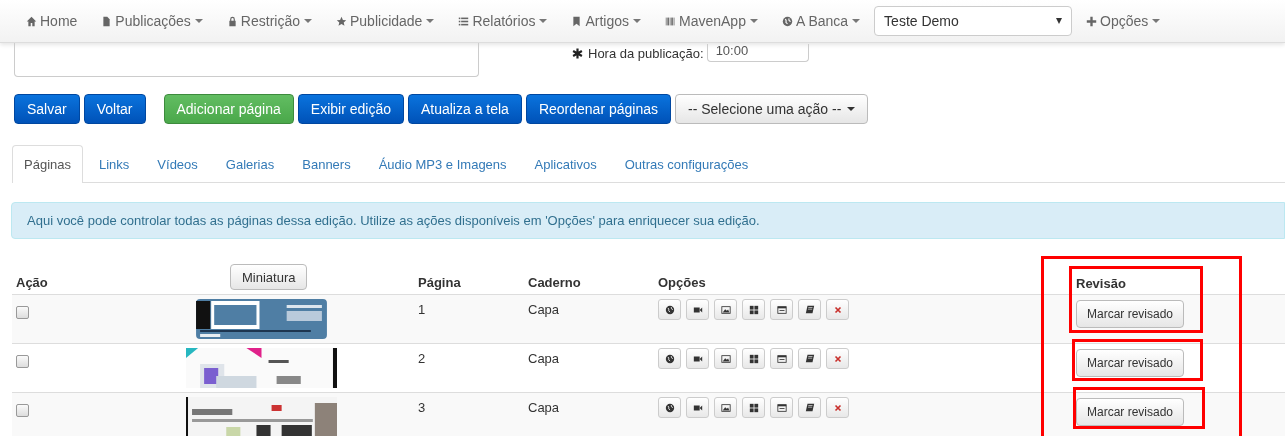 This screenshot has height=436, width=1285. I want to click on nav-link: Artigos, so click(606, 21).